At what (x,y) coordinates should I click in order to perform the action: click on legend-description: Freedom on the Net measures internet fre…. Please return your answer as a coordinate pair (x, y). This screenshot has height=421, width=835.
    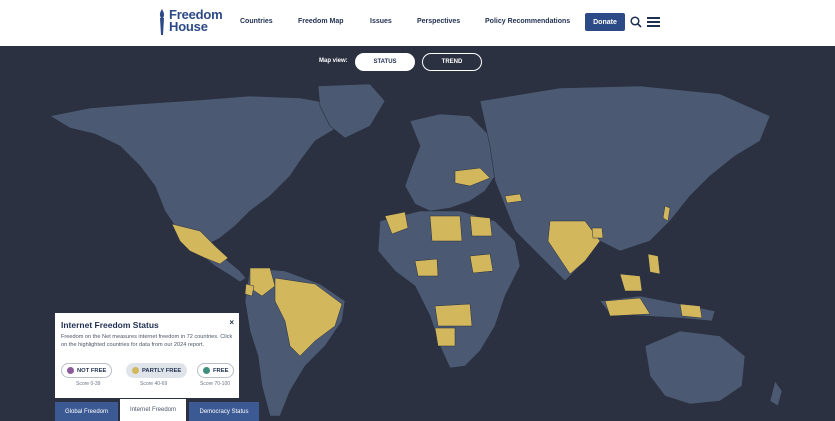
    Looking at the image, I should click on (147, 341).